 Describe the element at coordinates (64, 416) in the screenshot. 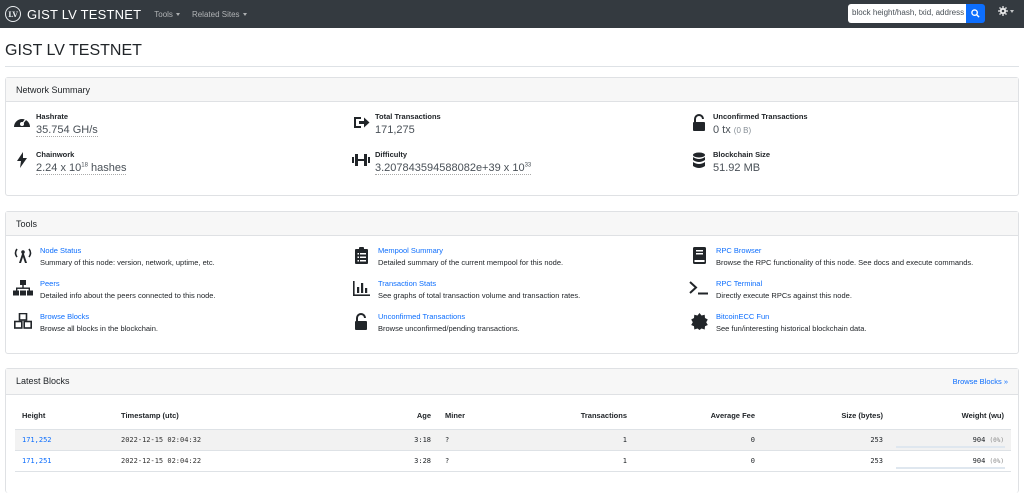

I see `col-height: Height` at that location.